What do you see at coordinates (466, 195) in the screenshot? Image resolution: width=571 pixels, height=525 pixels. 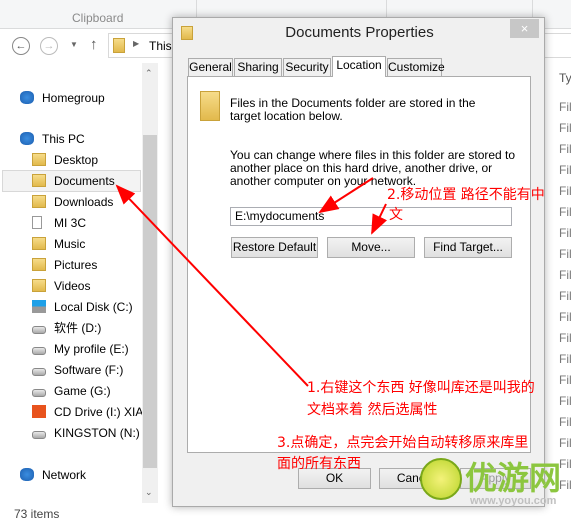 I see `annotation-2-line1: 2.移动位置 路径不能有中` at bounding box center [466, 195].